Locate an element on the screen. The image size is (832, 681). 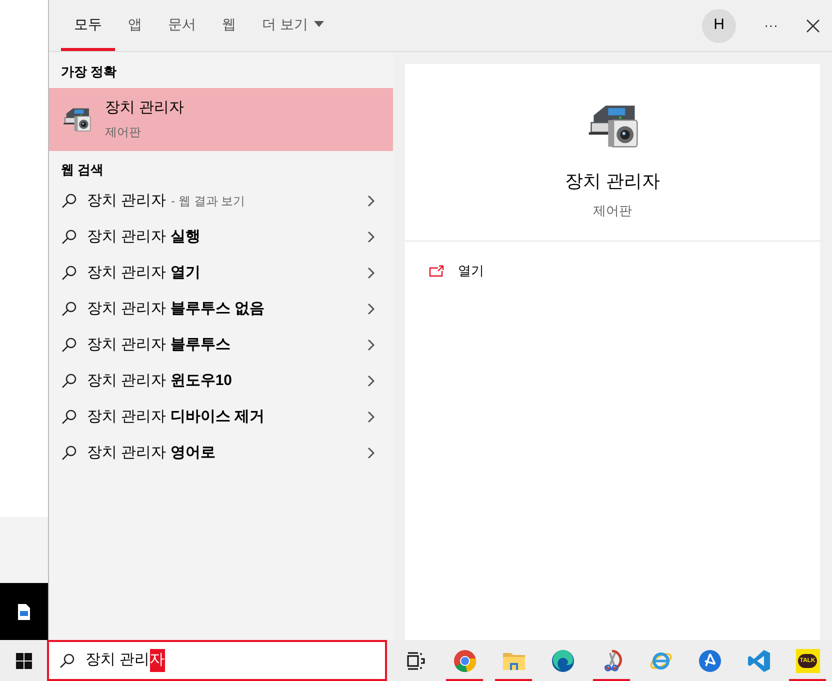
preview-subtitle: 제어판 is located at coordinates (612, 211).